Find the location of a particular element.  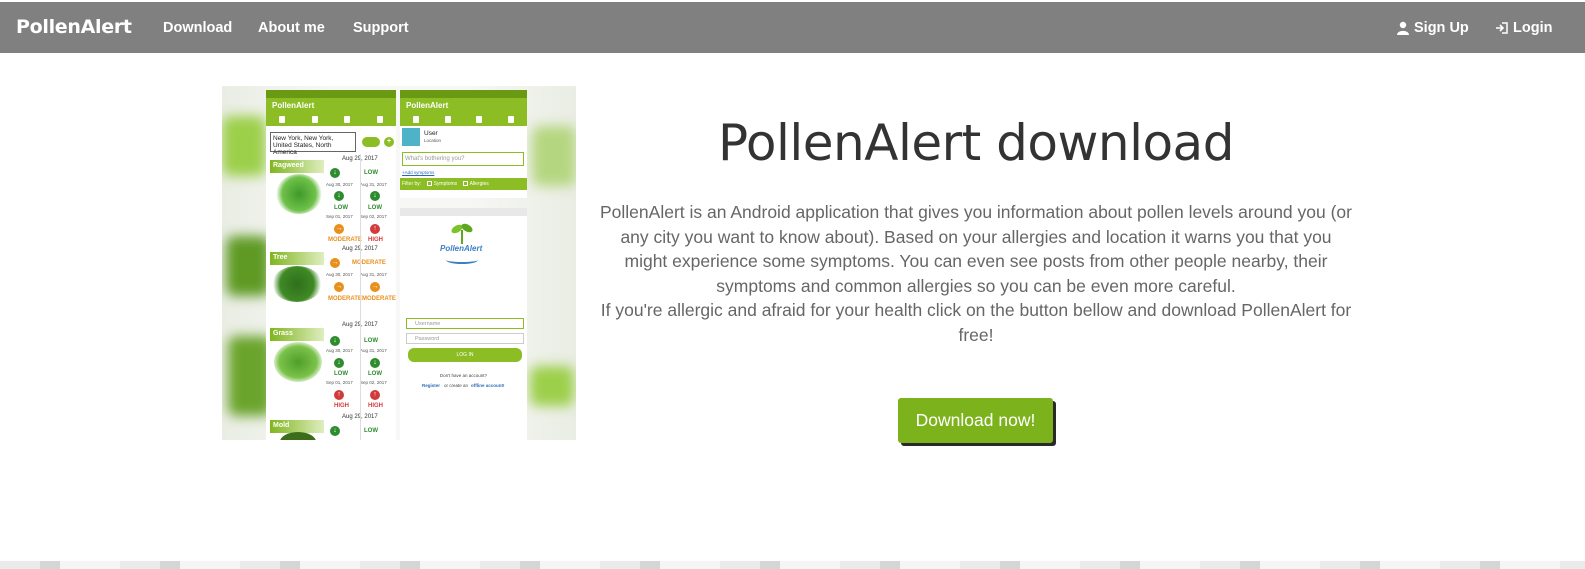

login-link: Login is located at coordinates (1523, 28).